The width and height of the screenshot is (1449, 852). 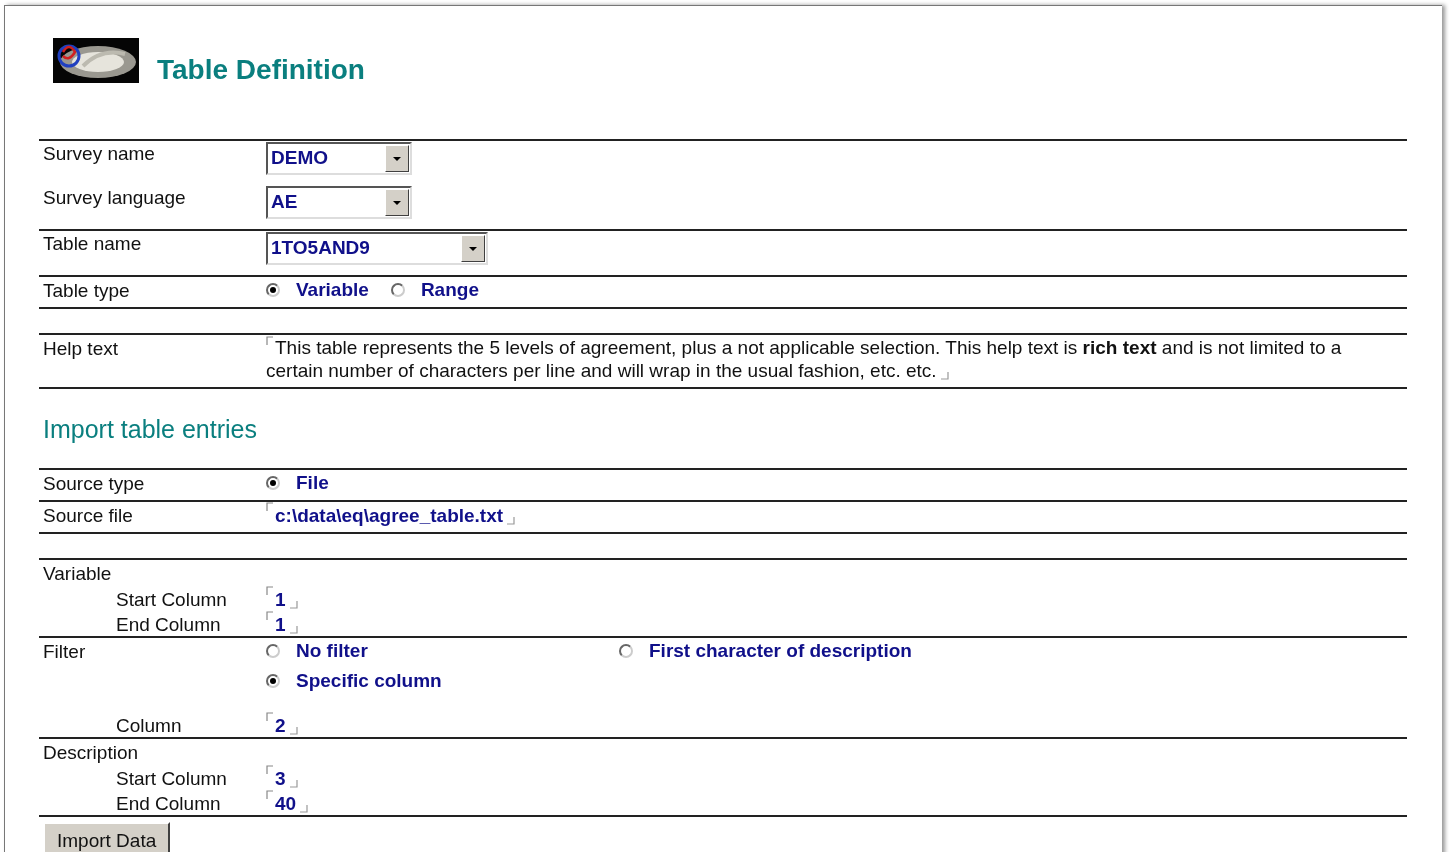 What do you see at coordinates (86, 290) in the screenshot?
I see `field-label: Table type` at bounding box center [86, 290].